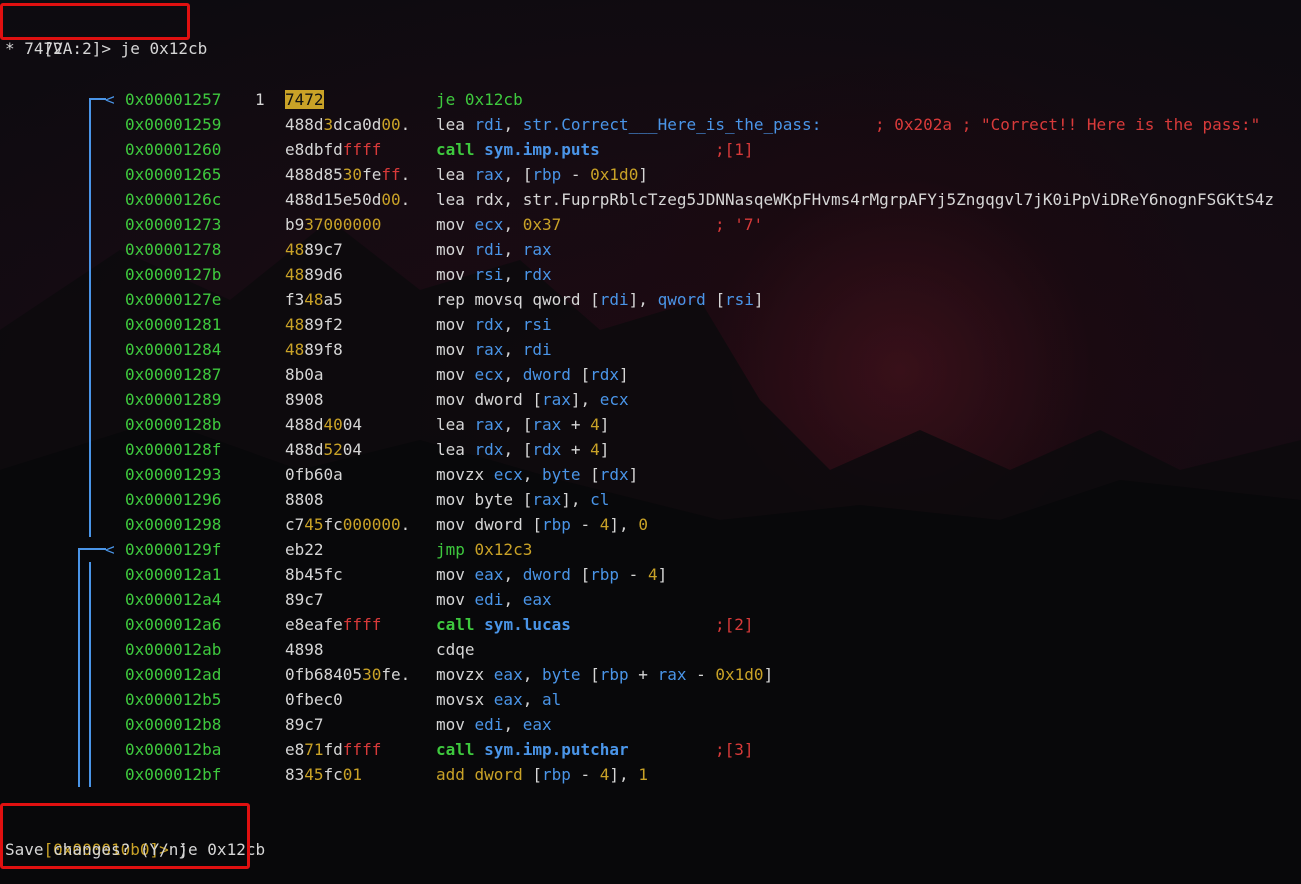 The width and height of the screenshot is (1301, 884). I want to click on instruction-address: 0x000012ba, so click(173, 749).